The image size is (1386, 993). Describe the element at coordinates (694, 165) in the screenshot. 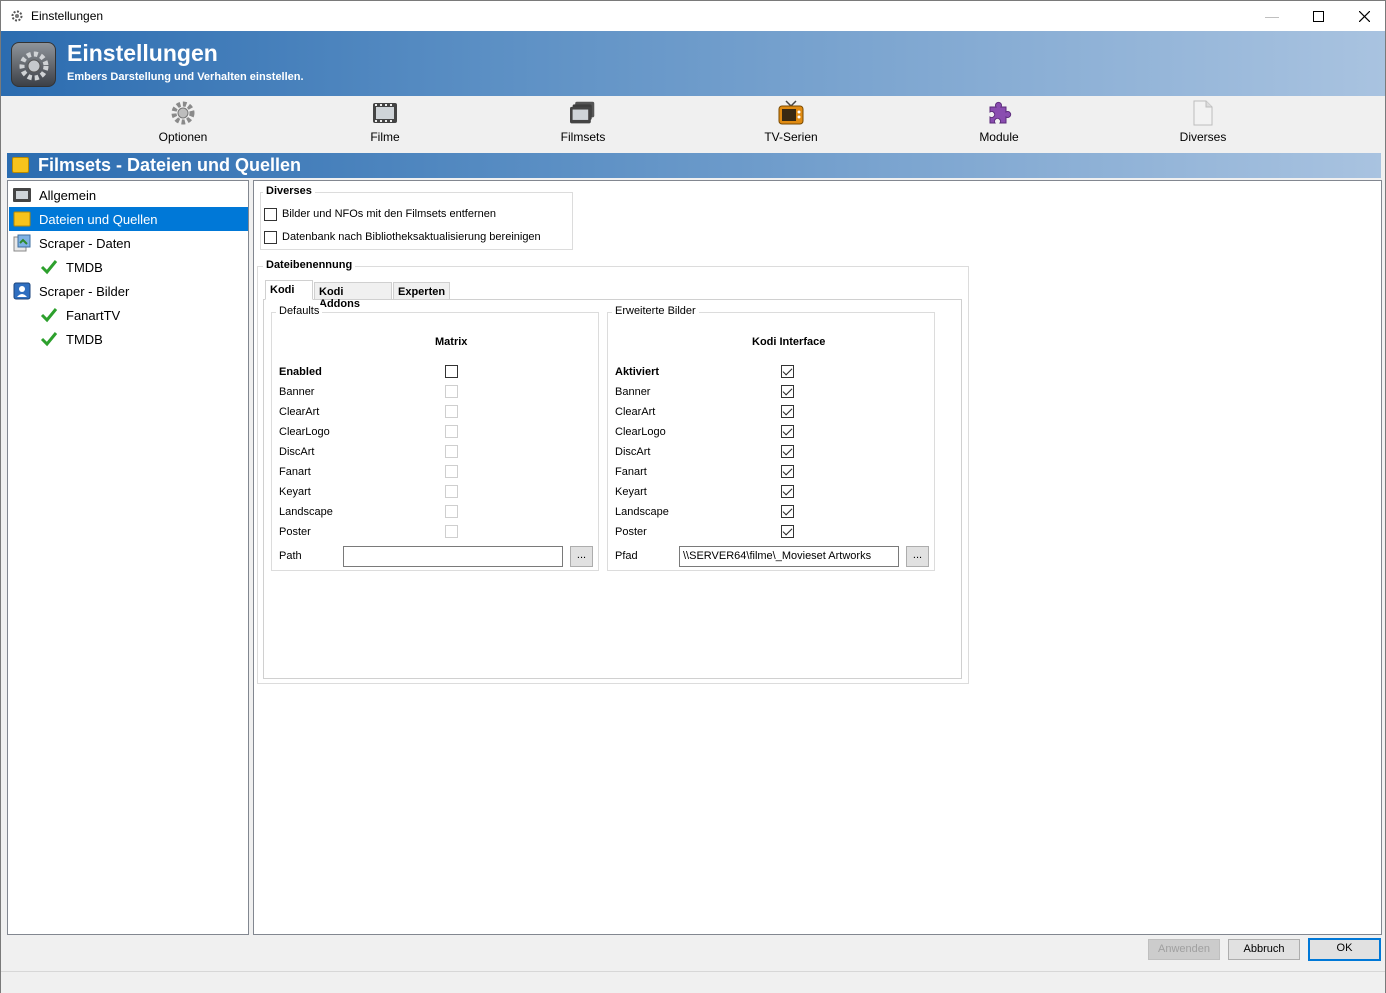

I see `section-title-bar: Filmsets - Dateien und Quellen` at that location.